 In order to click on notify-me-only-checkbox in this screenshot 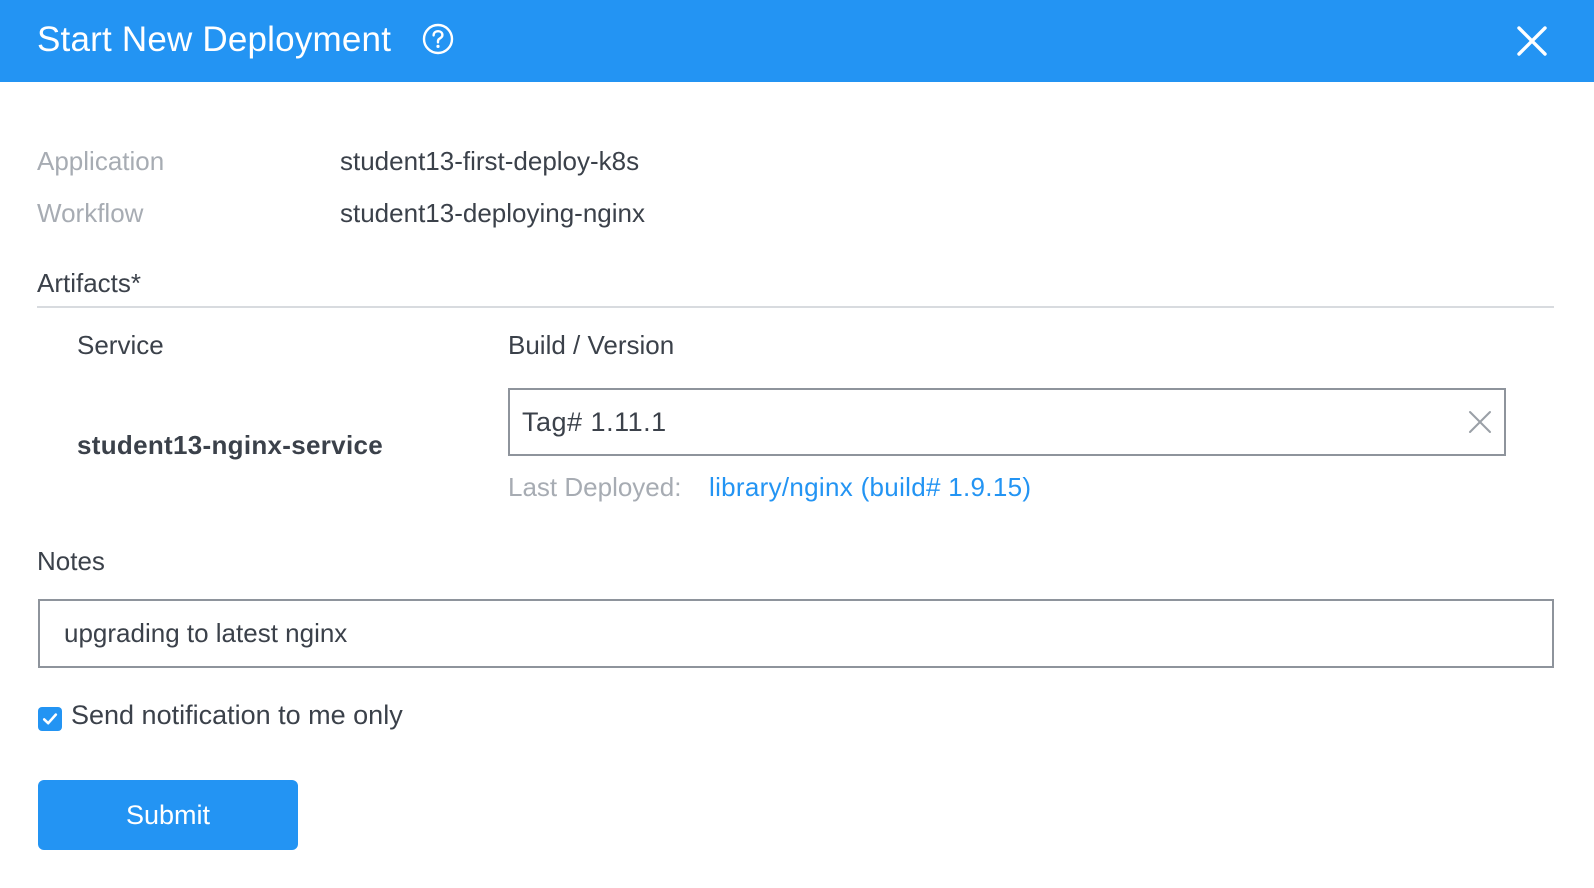, I will do `click(50, 719)`.